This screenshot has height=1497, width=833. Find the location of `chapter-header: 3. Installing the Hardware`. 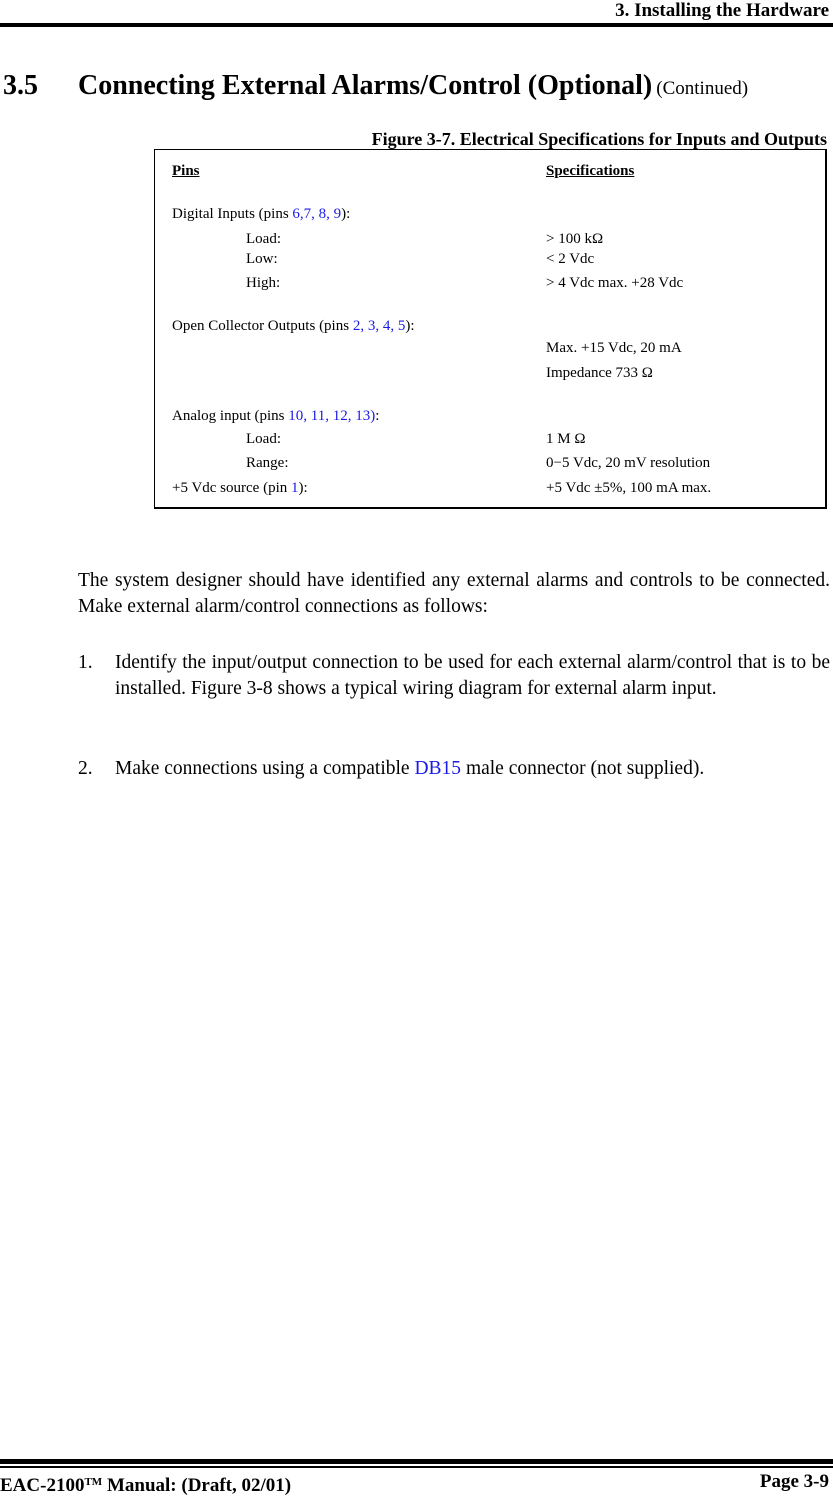

chapter-header: 3. Installing the Hardware is located at coordinates (722, 10).